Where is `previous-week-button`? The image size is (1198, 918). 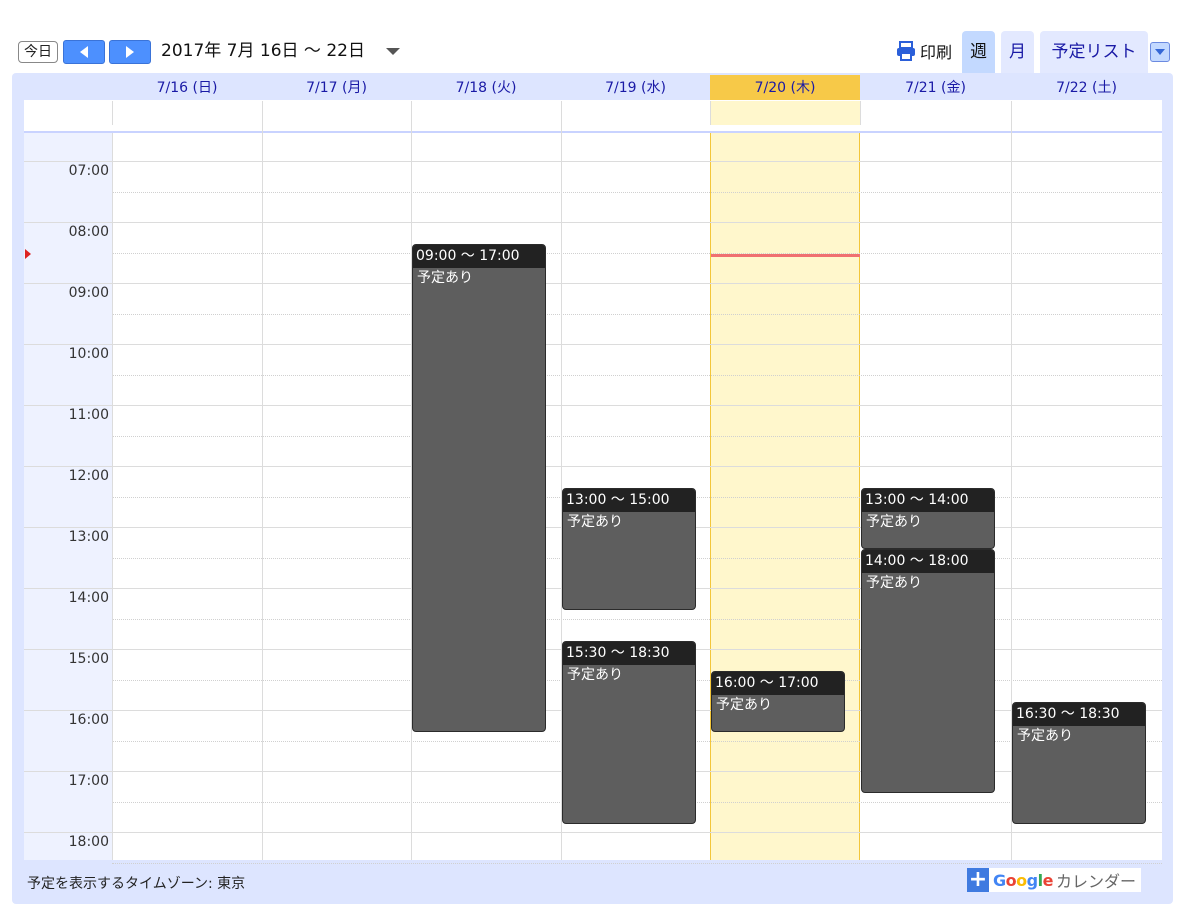
previous-week-button is located at coordinates (84, 52).